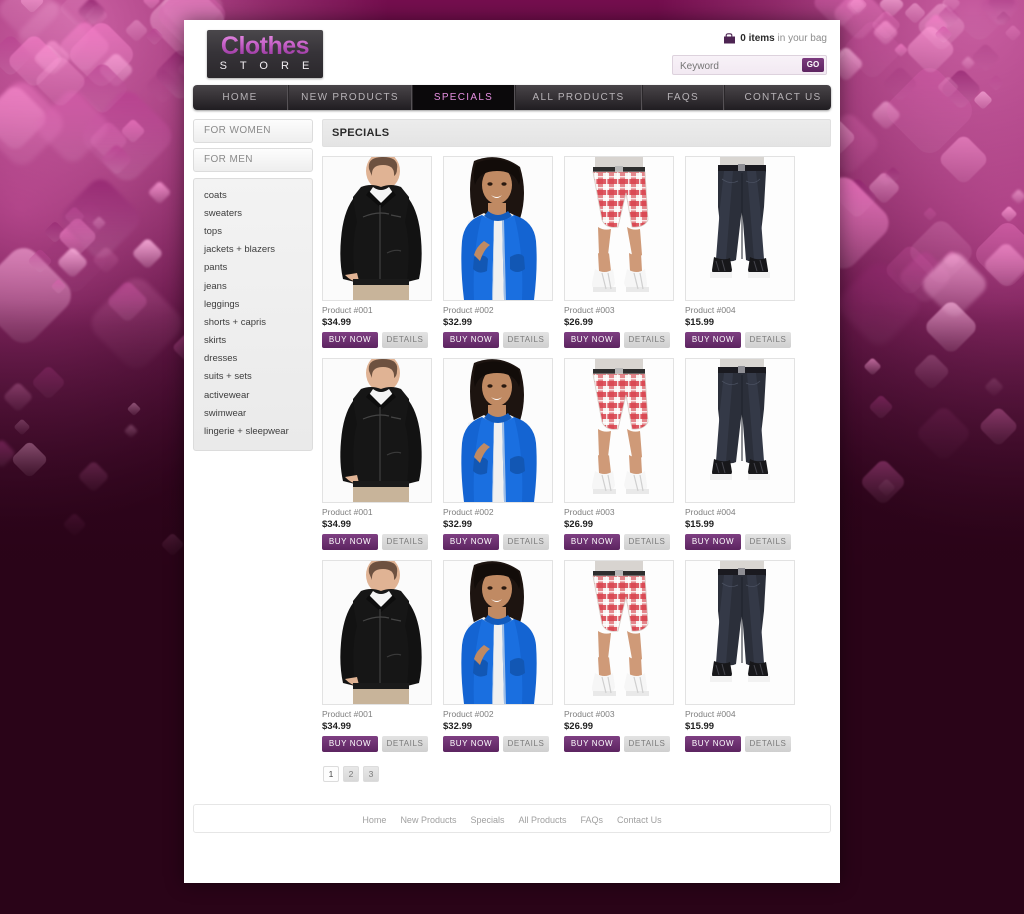 This screenshot has height=914, width=1024. I want to click on footer-link-all-products: All Products, so click(543, 820).